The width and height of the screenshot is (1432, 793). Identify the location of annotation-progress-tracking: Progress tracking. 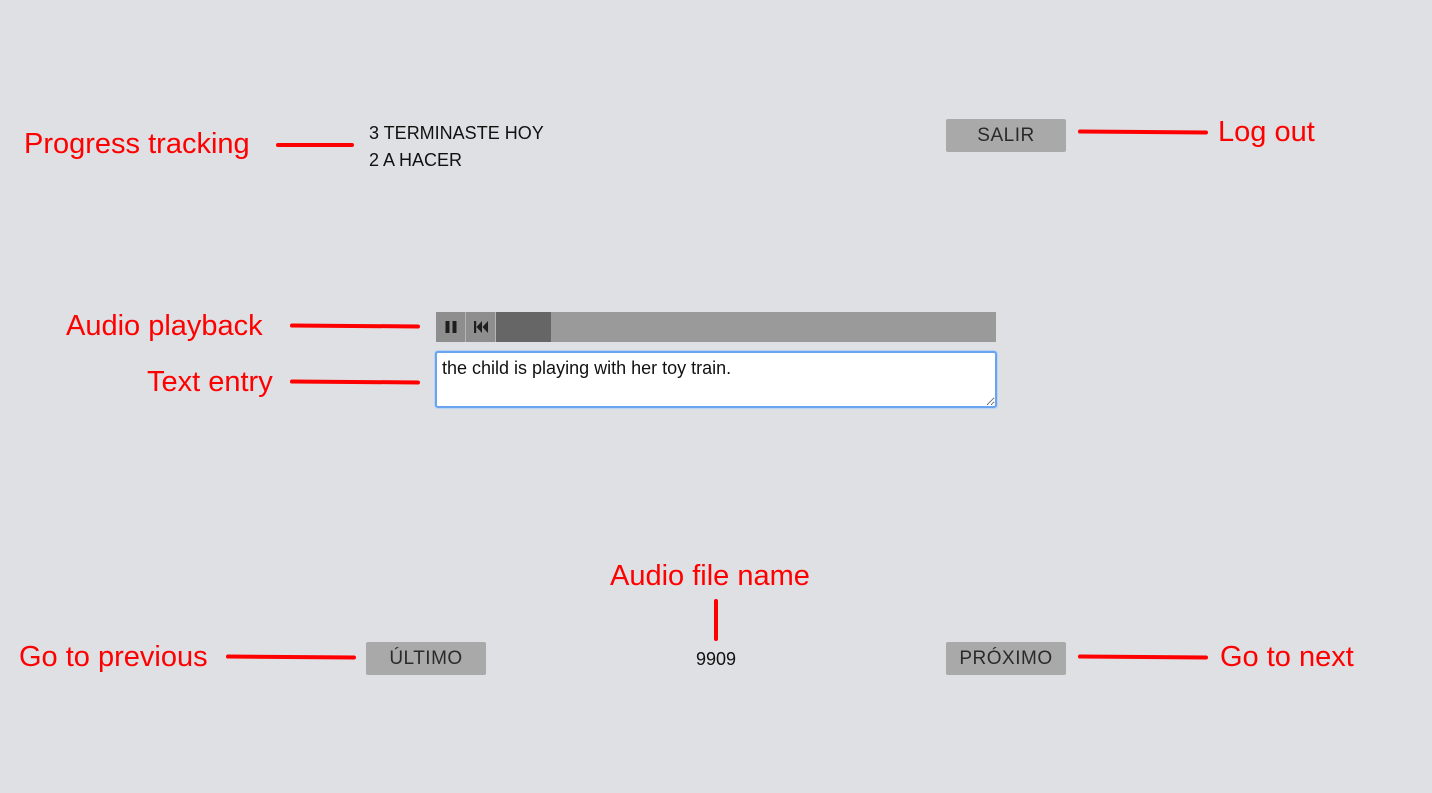
(137, 144).